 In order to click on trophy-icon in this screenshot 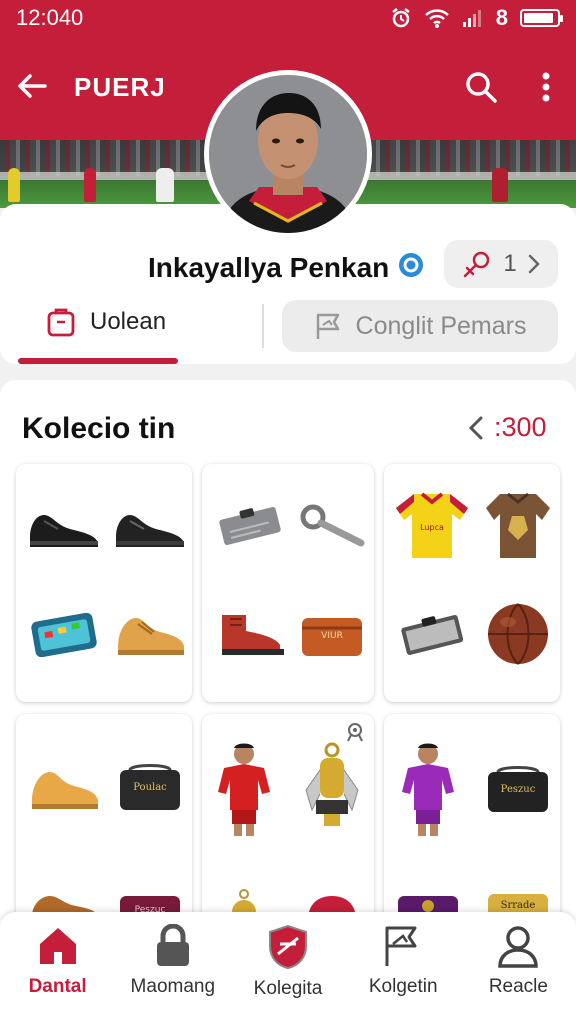, I will do `click(332, 784)`.